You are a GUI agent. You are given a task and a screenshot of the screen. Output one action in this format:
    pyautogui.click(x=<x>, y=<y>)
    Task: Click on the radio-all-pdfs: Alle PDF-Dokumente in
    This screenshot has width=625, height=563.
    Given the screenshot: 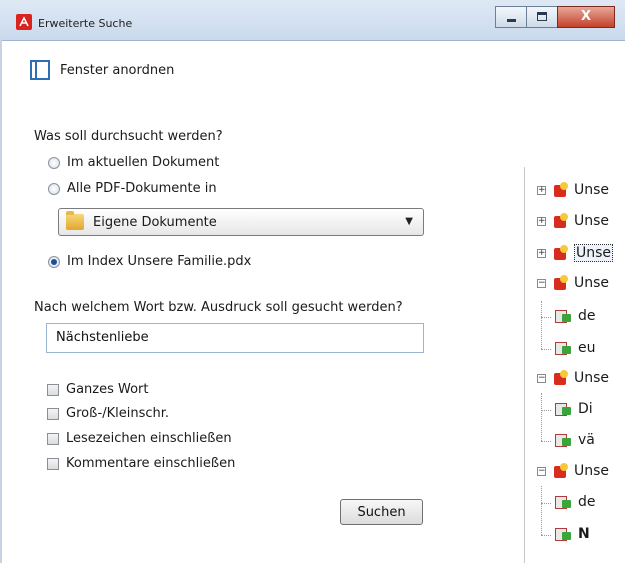 What is the action you would take?
    pyautogui.click(x=132, y=188)
    